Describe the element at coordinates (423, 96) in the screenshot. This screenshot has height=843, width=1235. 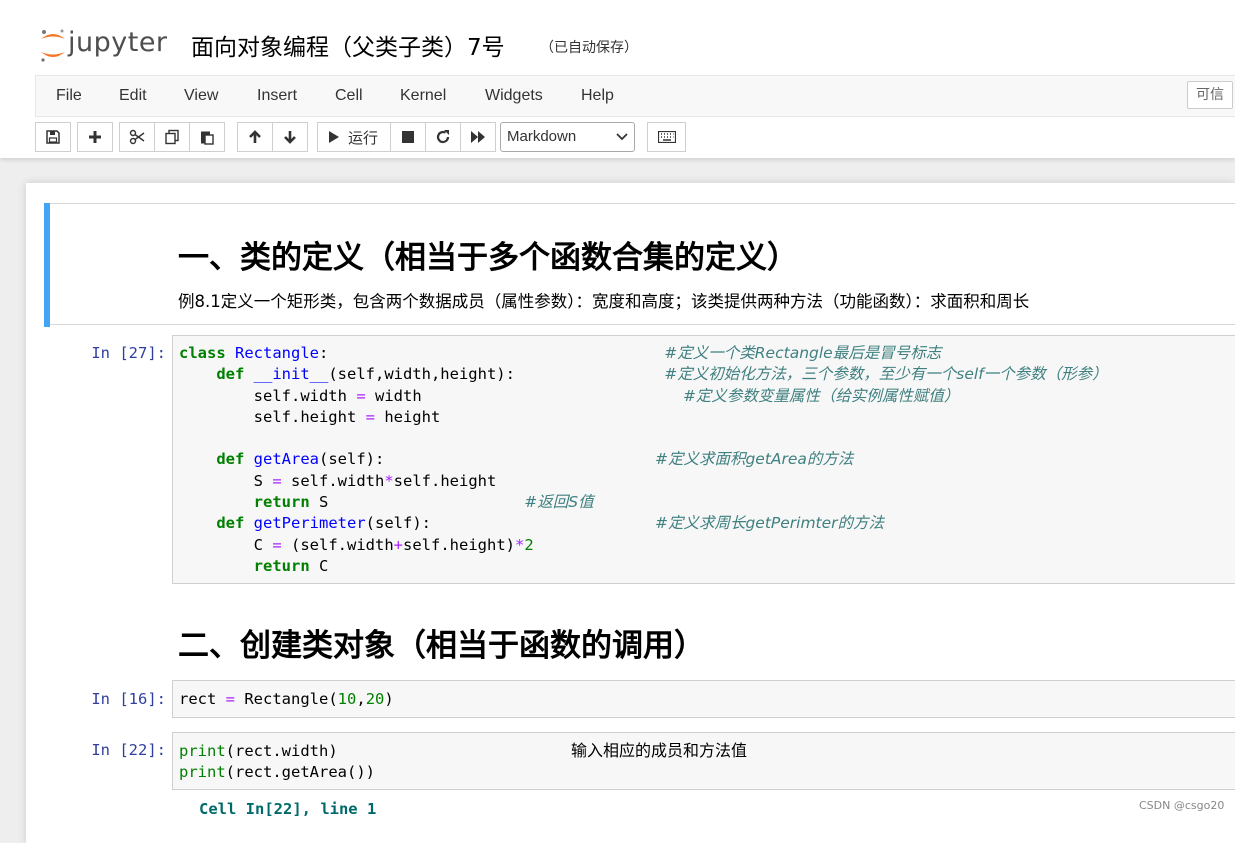
I see `menu-kernel: Kernel` at that location.